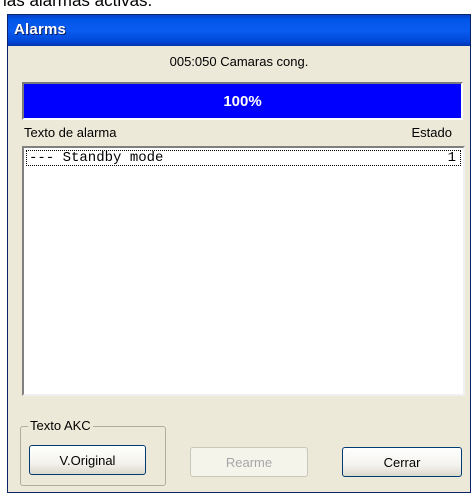 This screenshot has width=473, height=495. What do you see at coordinates (70, 132) in the screenshot?
I see `column-header-alarm-text: Texto de alarma` at bounding box center [70, 132].